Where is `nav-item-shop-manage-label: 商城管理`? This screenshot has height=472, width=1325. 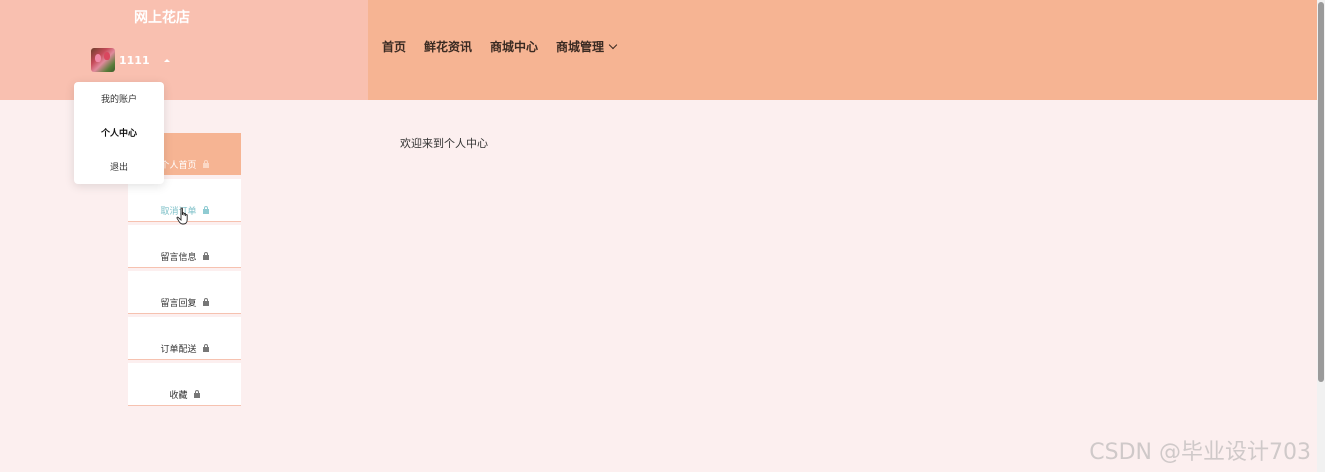
nav-item-shop-manage-label: 商城管理 is located at coordinates (580, 47).